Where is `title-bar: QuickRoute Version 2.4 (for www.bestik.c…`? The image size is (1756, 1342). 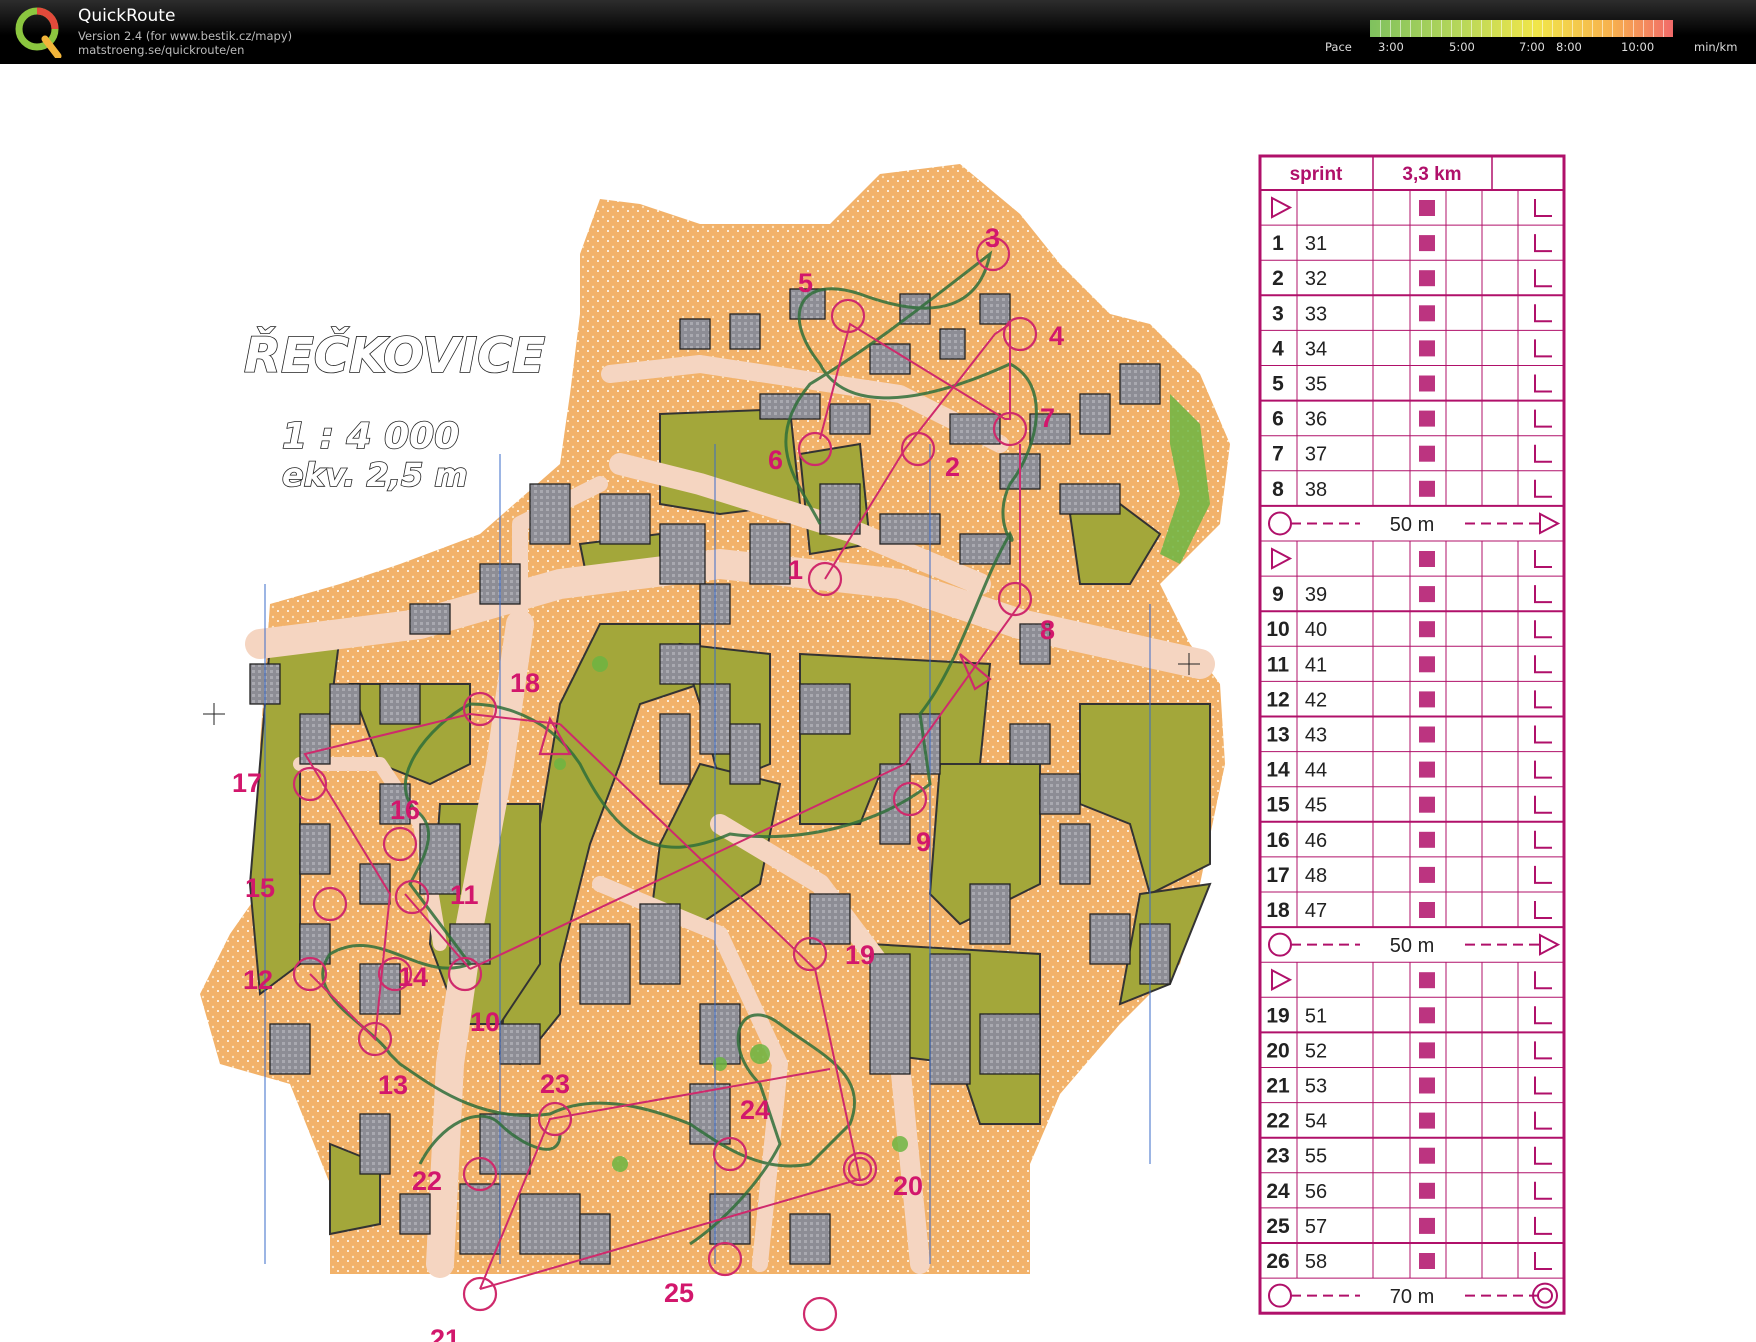 title-bar: QuickRoute Version 2.4 (for www.bestik.c… is located at coordinates (878, 32).